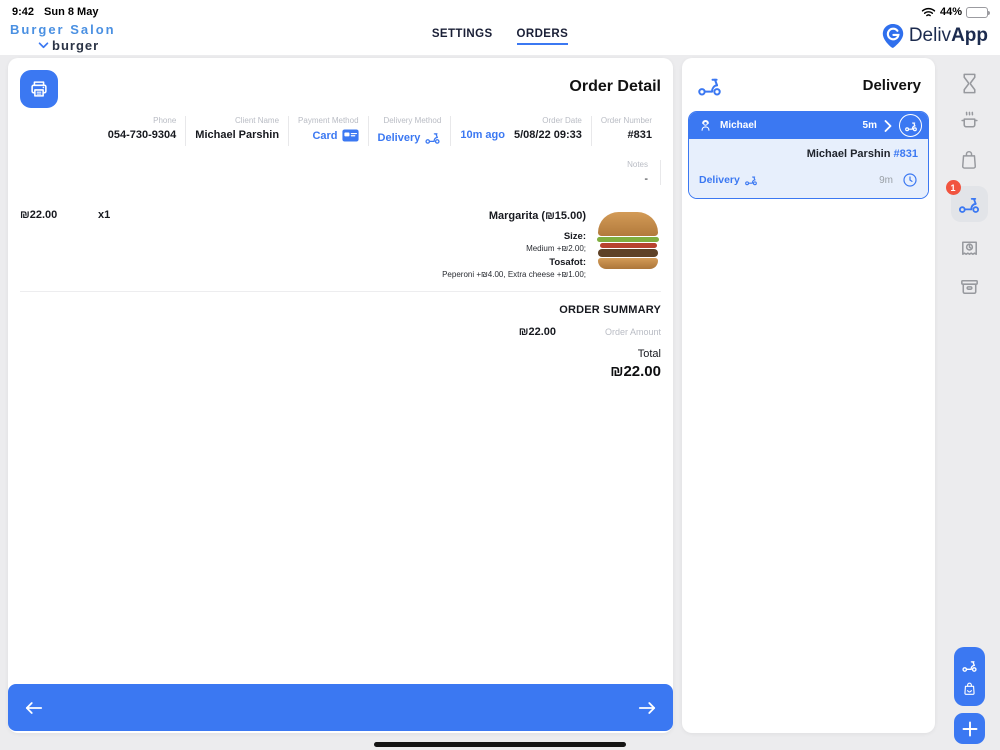  I want to click on archive-box-icon, so click(969, 286).